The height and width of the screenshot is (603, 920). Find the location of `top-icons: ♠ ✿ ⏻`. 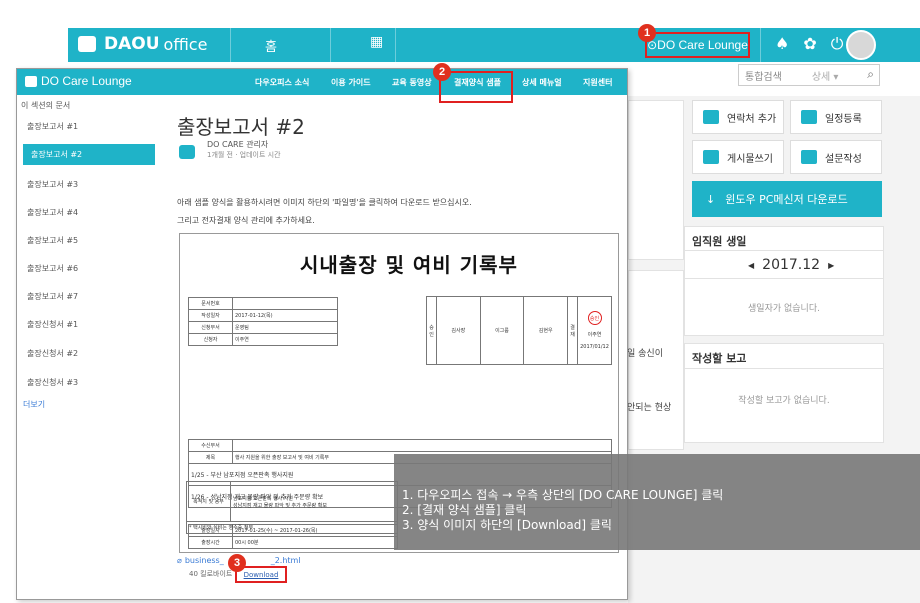

top-icons: ♠ ✿ ⏻ is located at coordinates (809, 44).